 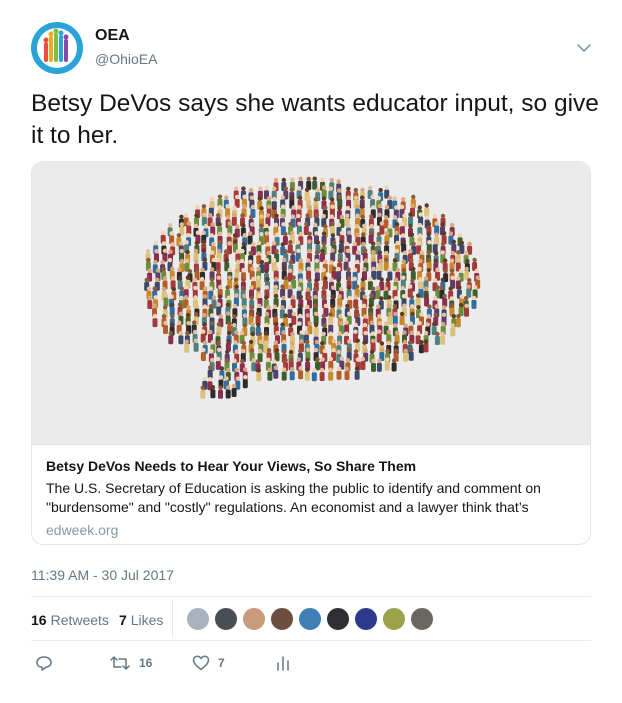 I want to click on author-avatar, so click(x=57, y=48).